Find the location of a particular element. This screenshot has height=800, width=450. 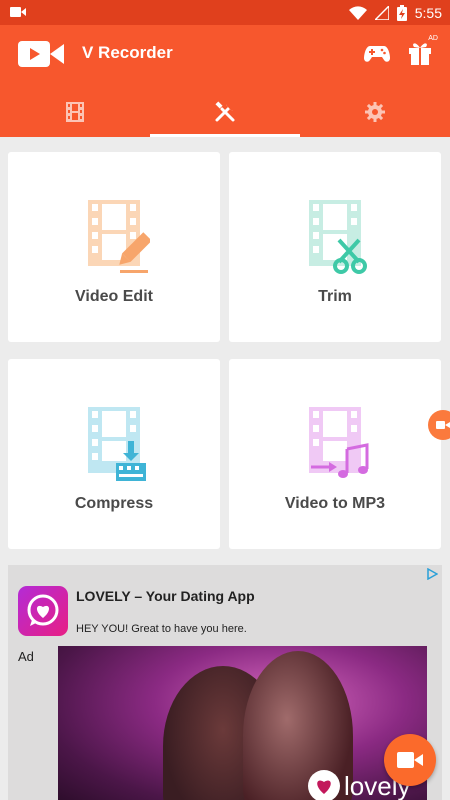

video-camera-icon is located at coordinates (410, 760).